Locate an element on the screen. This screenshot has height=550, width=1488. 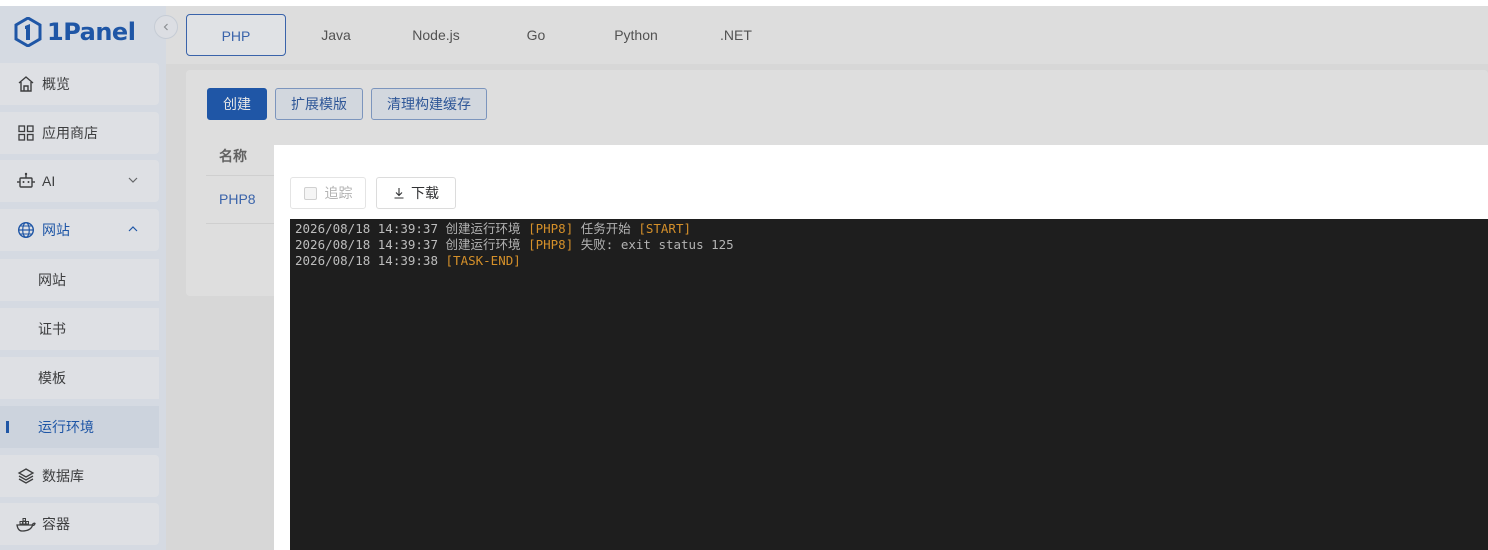
tab-go: Go is located at coordinates (536, 35).